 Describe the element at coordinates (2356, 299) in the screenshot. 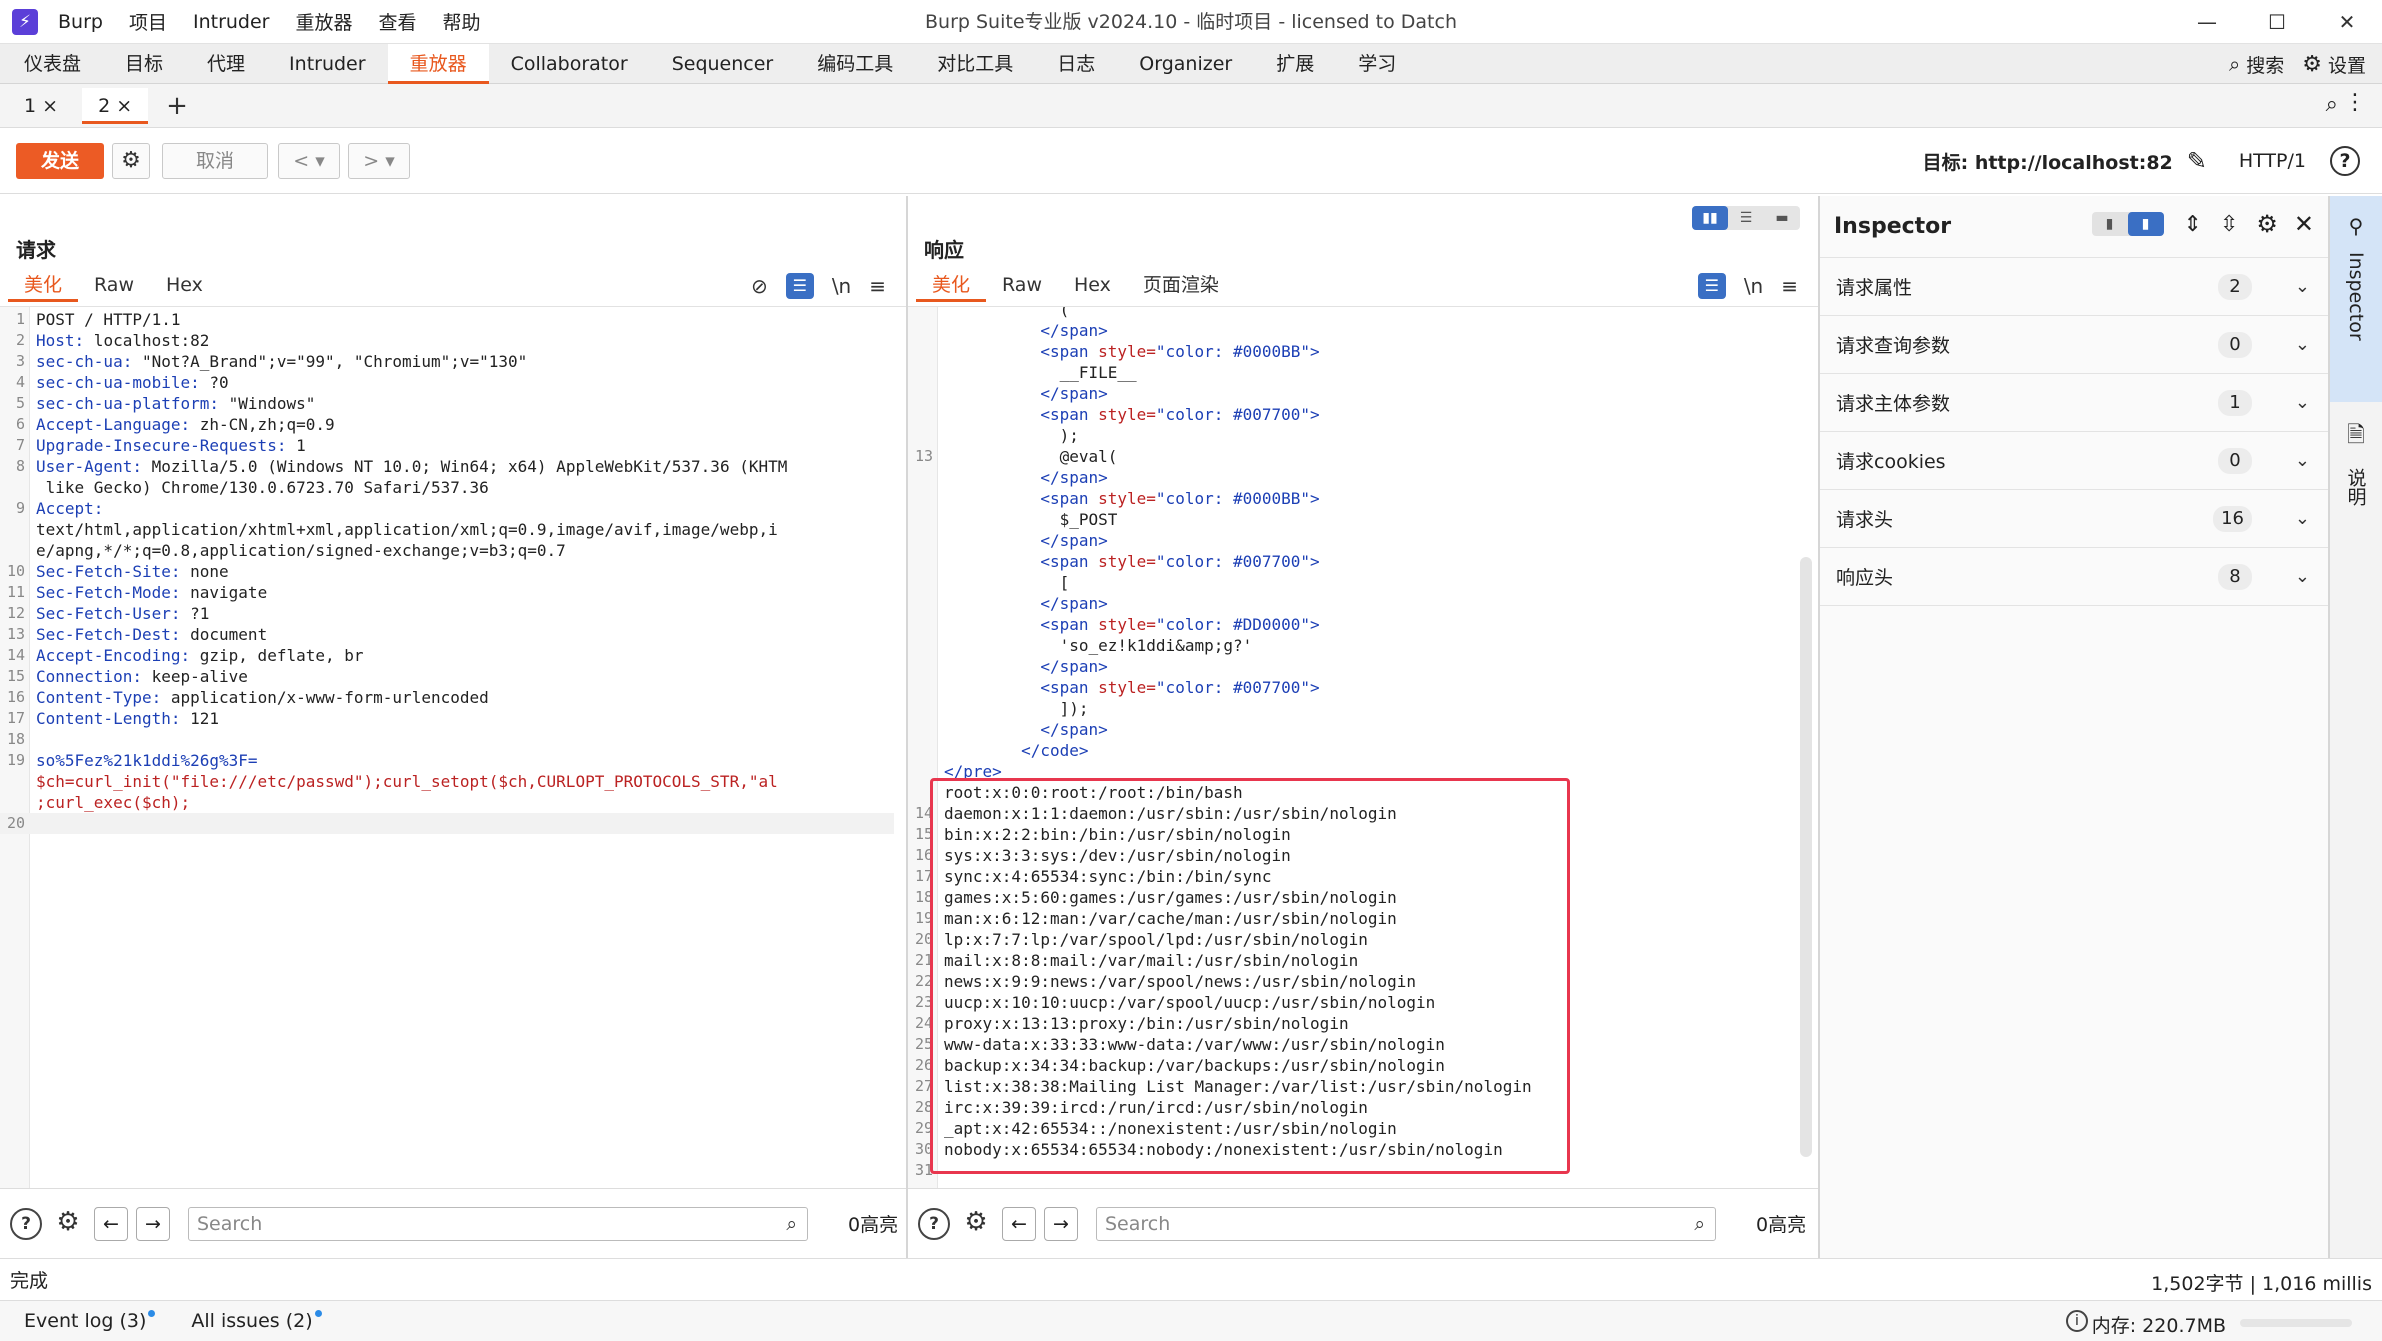

I see `sidebar-tab-inspector: ⚲ Inspector` at that location.